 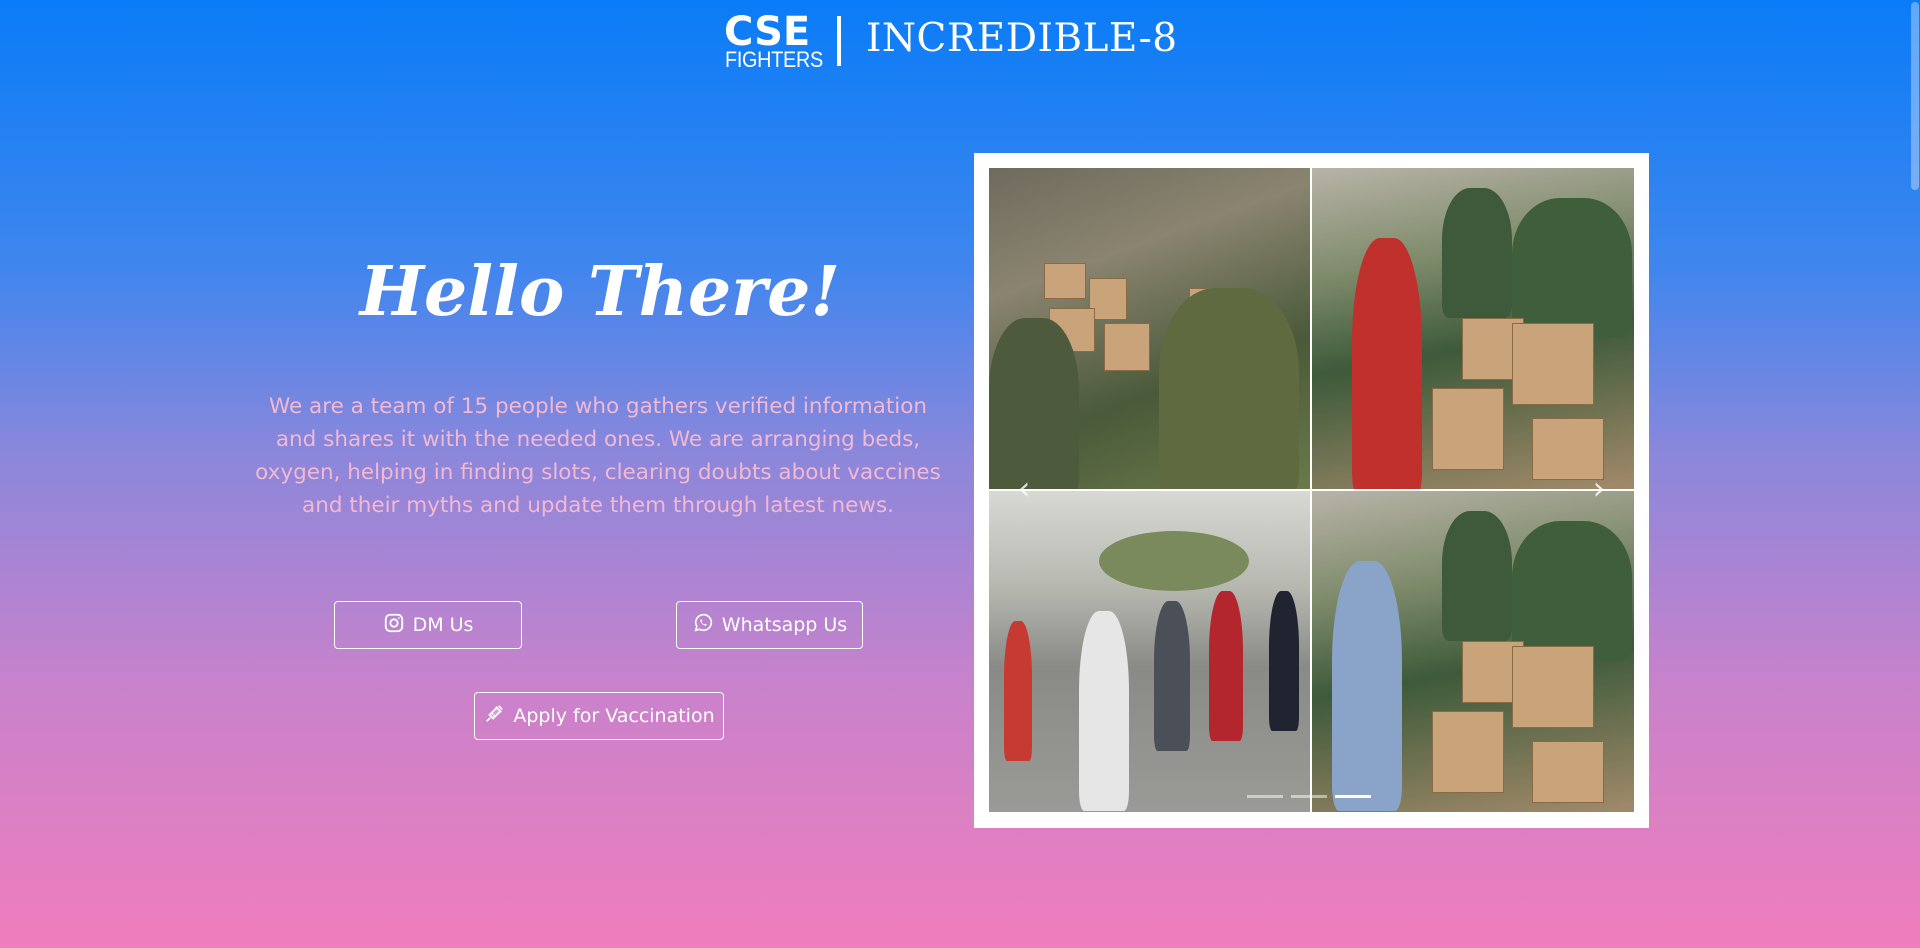 I want to click on chevron-right-icon: ›, so click(x=1599, y=488).